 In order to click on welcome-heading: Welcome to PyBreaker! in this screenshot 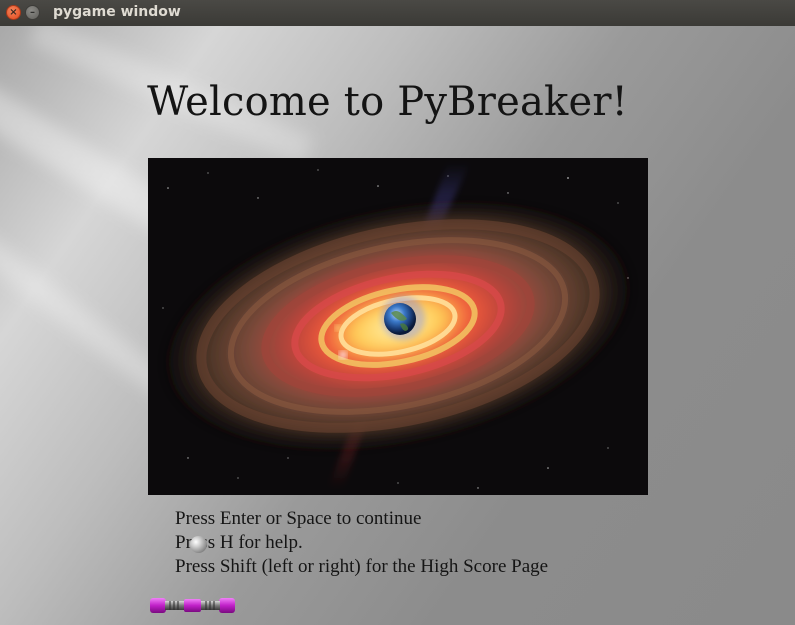, I will do `click(397, 102)`.